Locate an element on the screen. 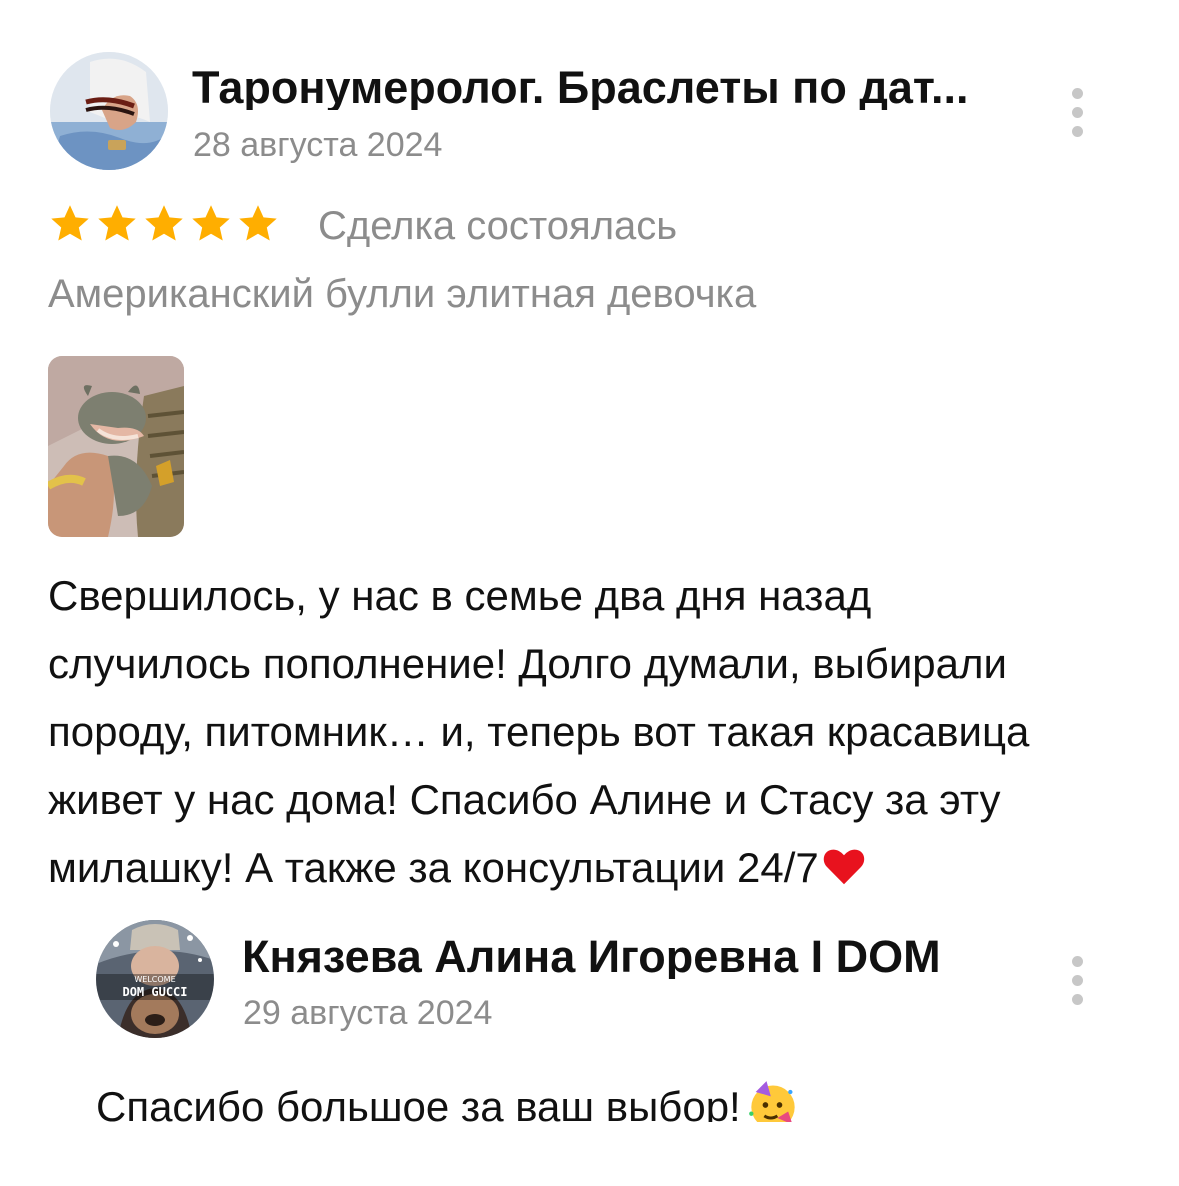  reply-text-body: Спасибо большое за ваш выбор! is located at coordinates (418, 1102).